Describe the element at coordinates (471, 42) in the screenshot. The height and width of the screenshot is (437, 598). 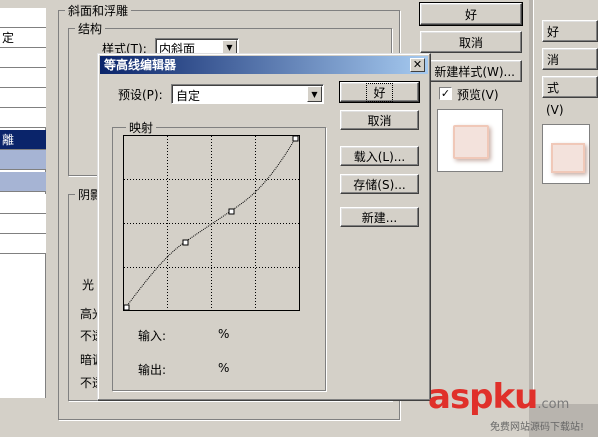
I see `cancel-button: 取消` at that location.